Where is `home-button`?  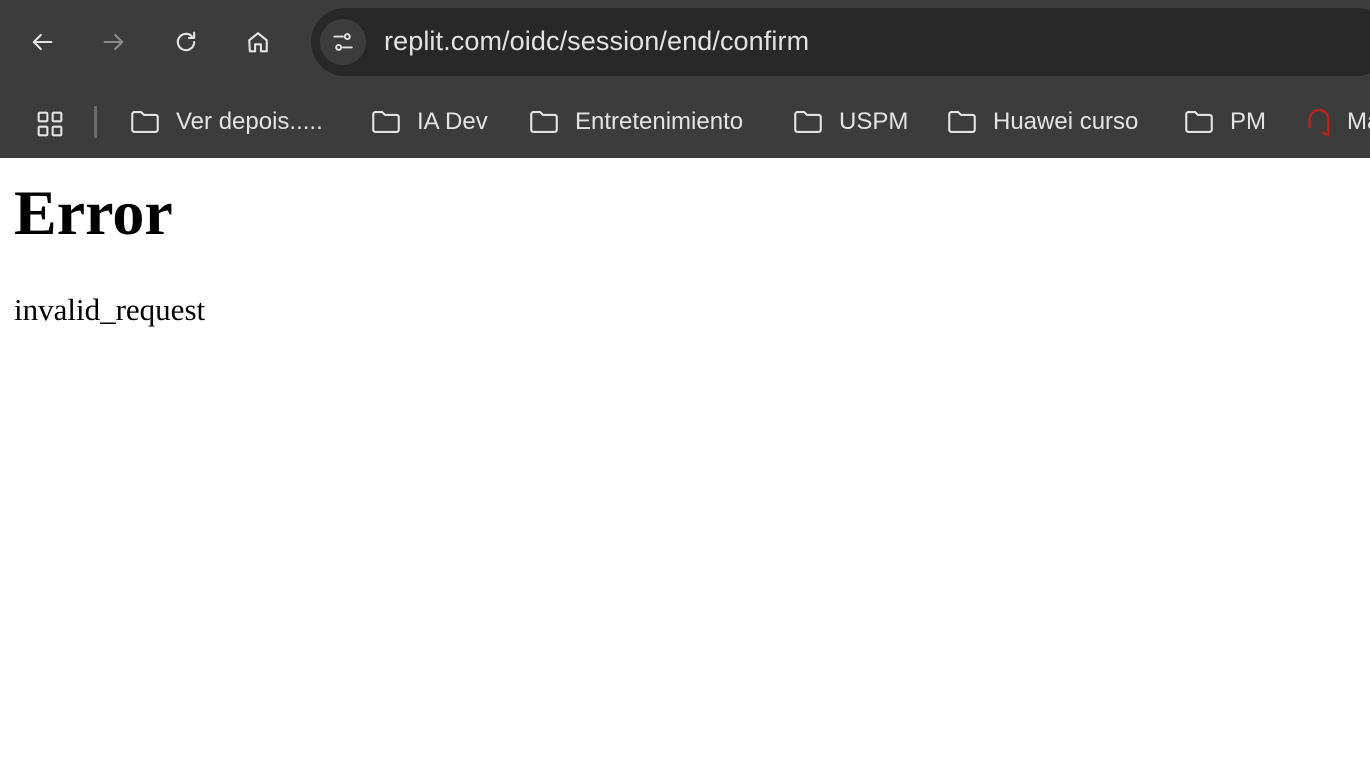 home-button is located at coordinates (258, 42).